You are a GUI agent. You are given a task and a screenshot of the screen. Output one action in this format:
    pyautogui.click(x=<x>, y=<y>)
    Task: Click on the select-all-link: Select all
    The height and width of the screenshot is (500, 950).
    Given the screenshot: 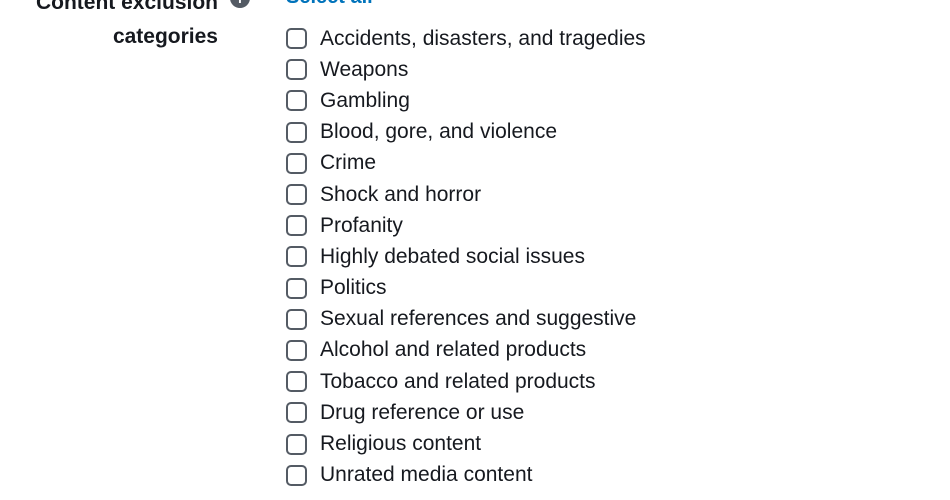 What is the action you would take?
    pyautogui.click(x=329, y=4)
    